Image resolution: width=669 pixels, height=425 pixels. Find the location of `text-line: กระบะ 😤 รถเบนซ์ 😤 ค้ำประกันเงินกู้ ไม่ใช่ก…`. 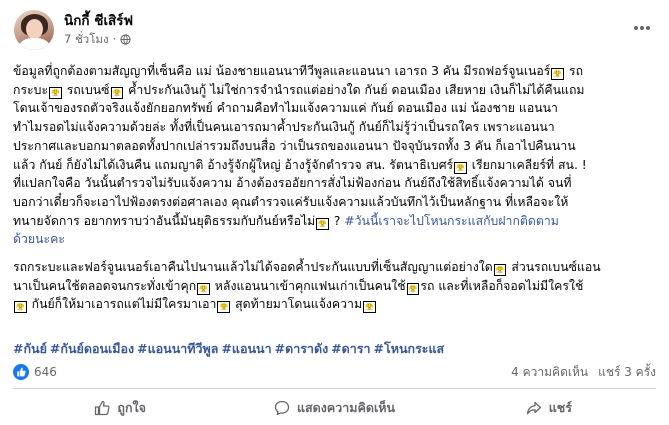

text-line: กระบะ 😤 รถเบนซ์ 😤 ค้ำประกันเงินกู้ ไม่ใช่ก… is located at coordinates (334, 90).